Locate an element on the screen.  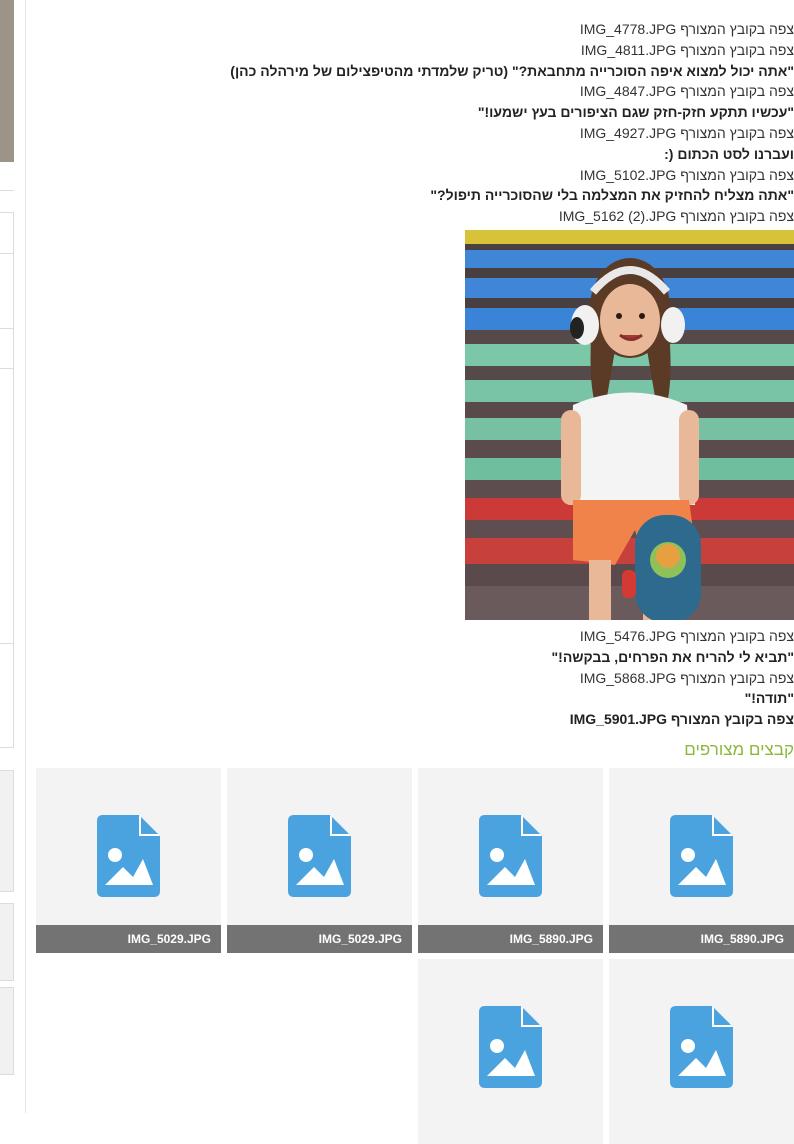
left-sidebar is located at coordinates (13, 556).